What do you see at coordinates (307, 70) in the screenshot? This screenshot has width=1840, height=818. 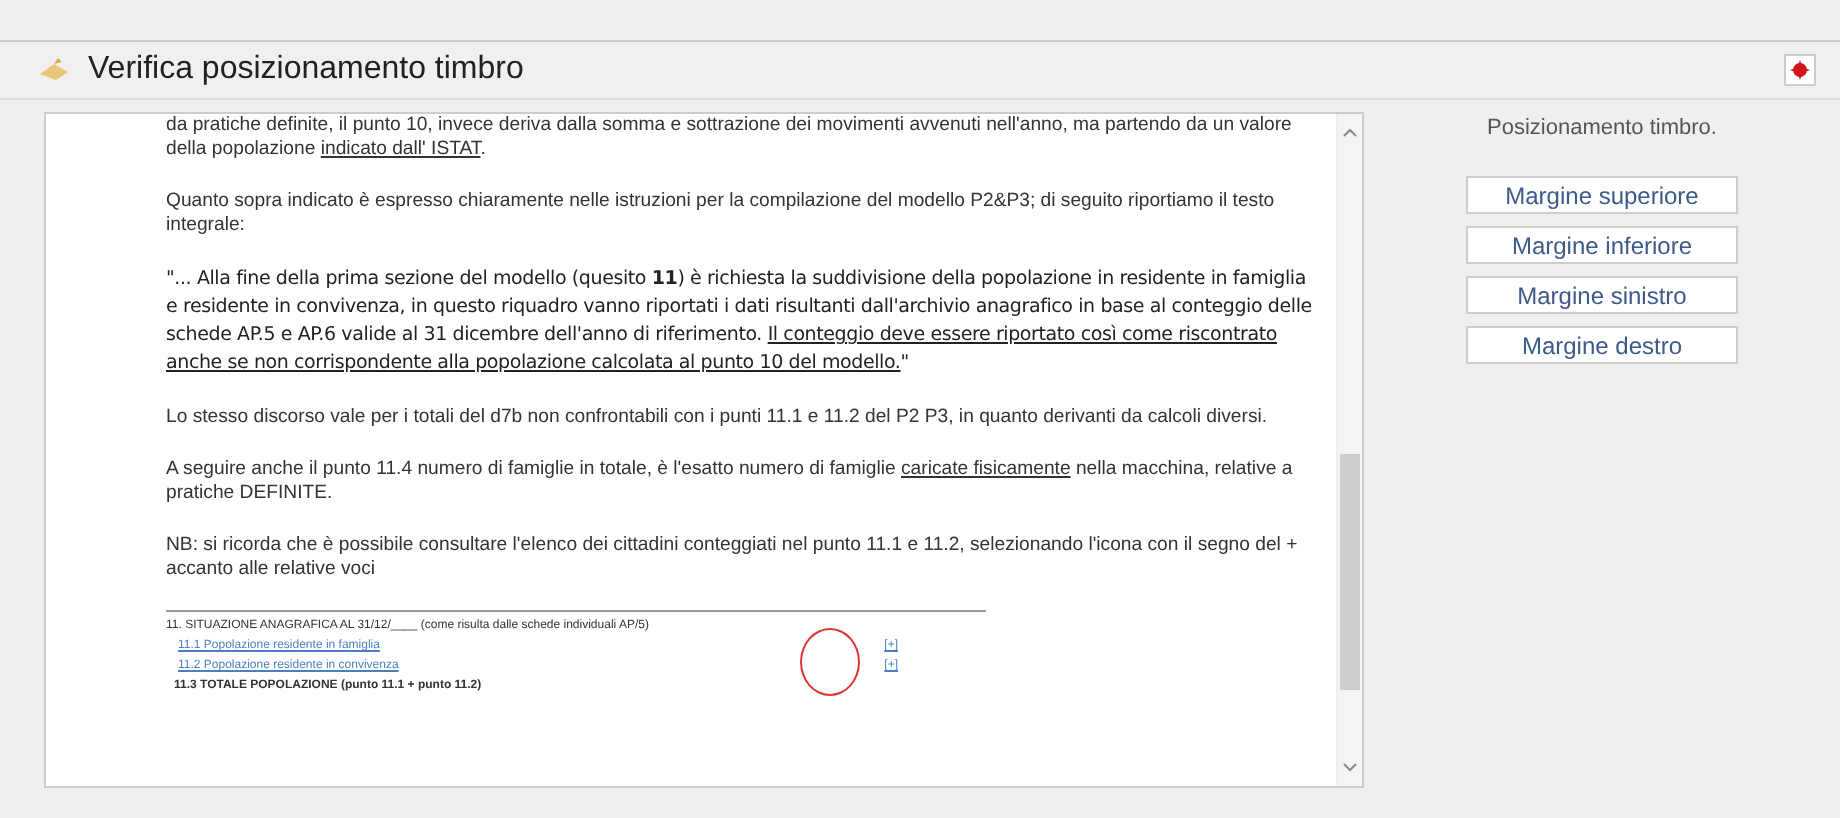 I see `window-title: Verifica posizionamento timbro` at bounding box center [307, 70].